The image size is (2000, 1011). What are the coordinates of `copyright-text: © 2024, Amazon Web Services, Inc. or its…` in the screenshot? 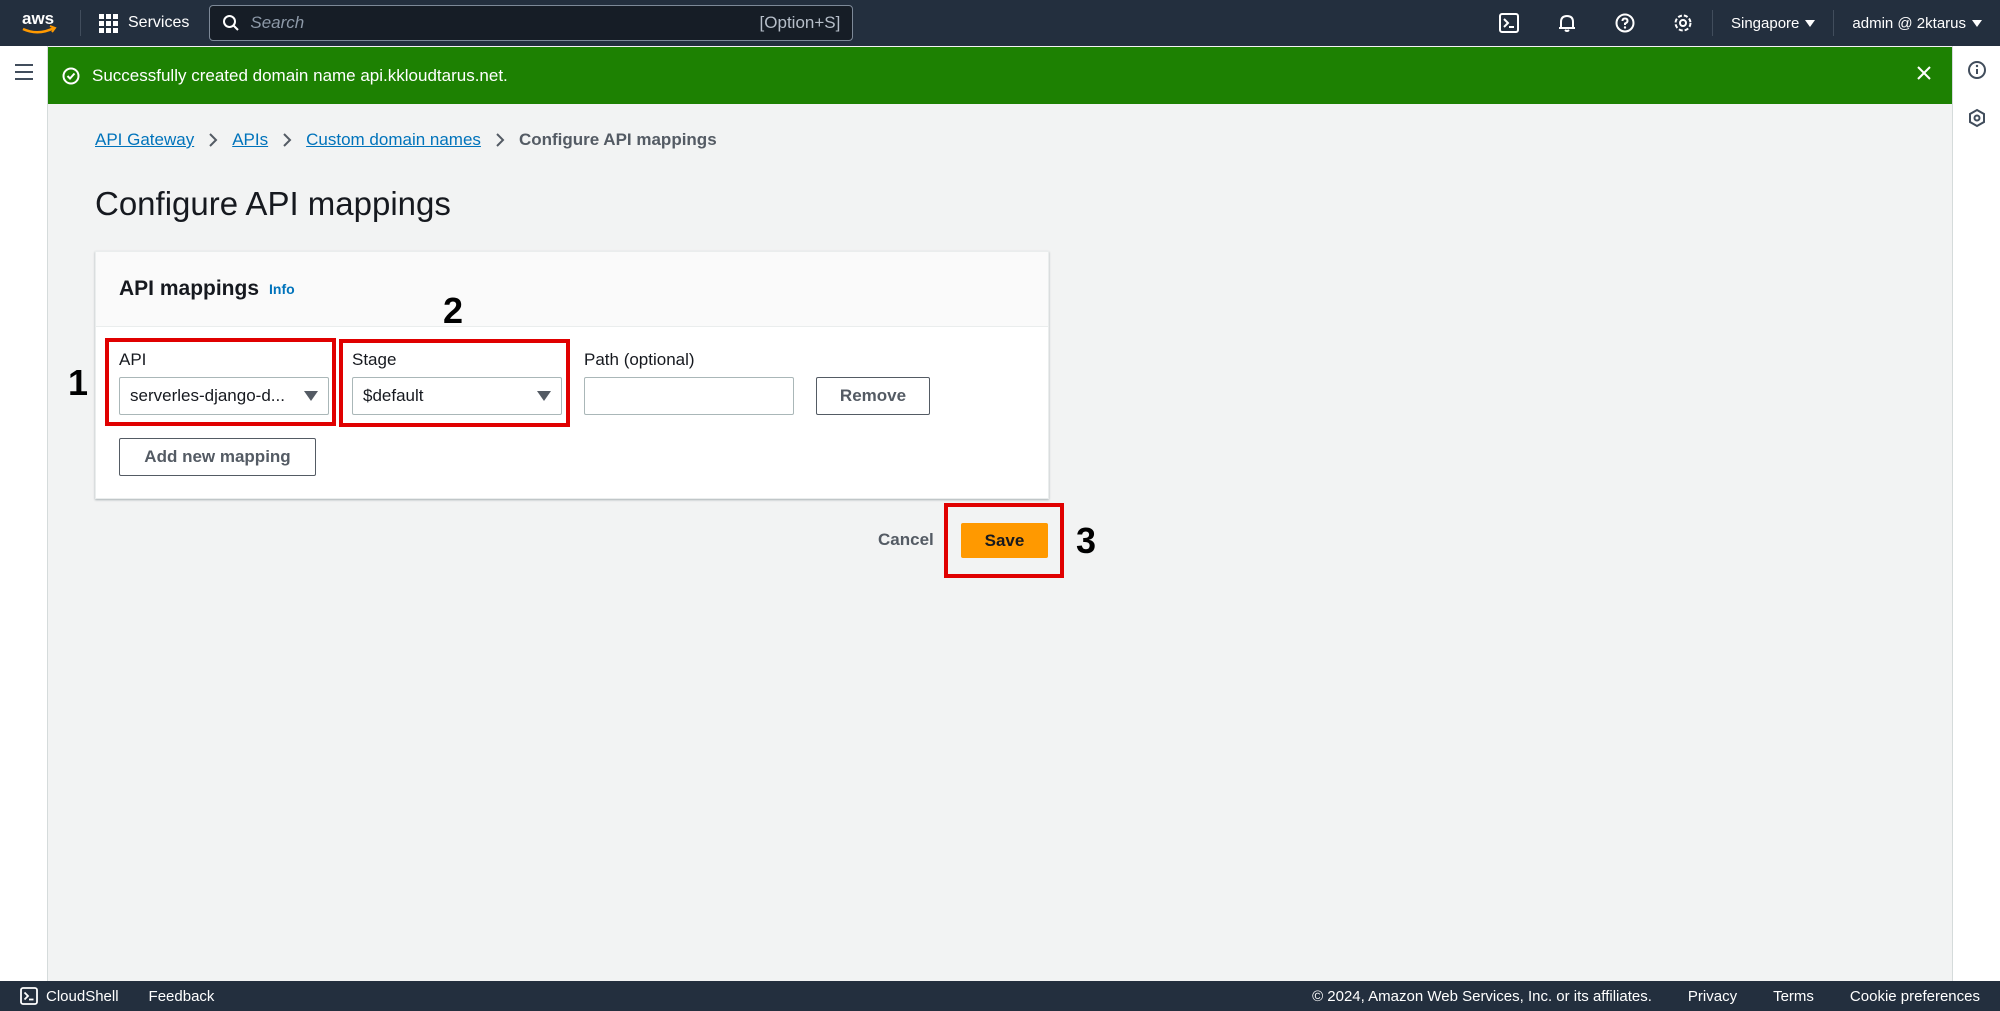 It's located at (1482, 996).